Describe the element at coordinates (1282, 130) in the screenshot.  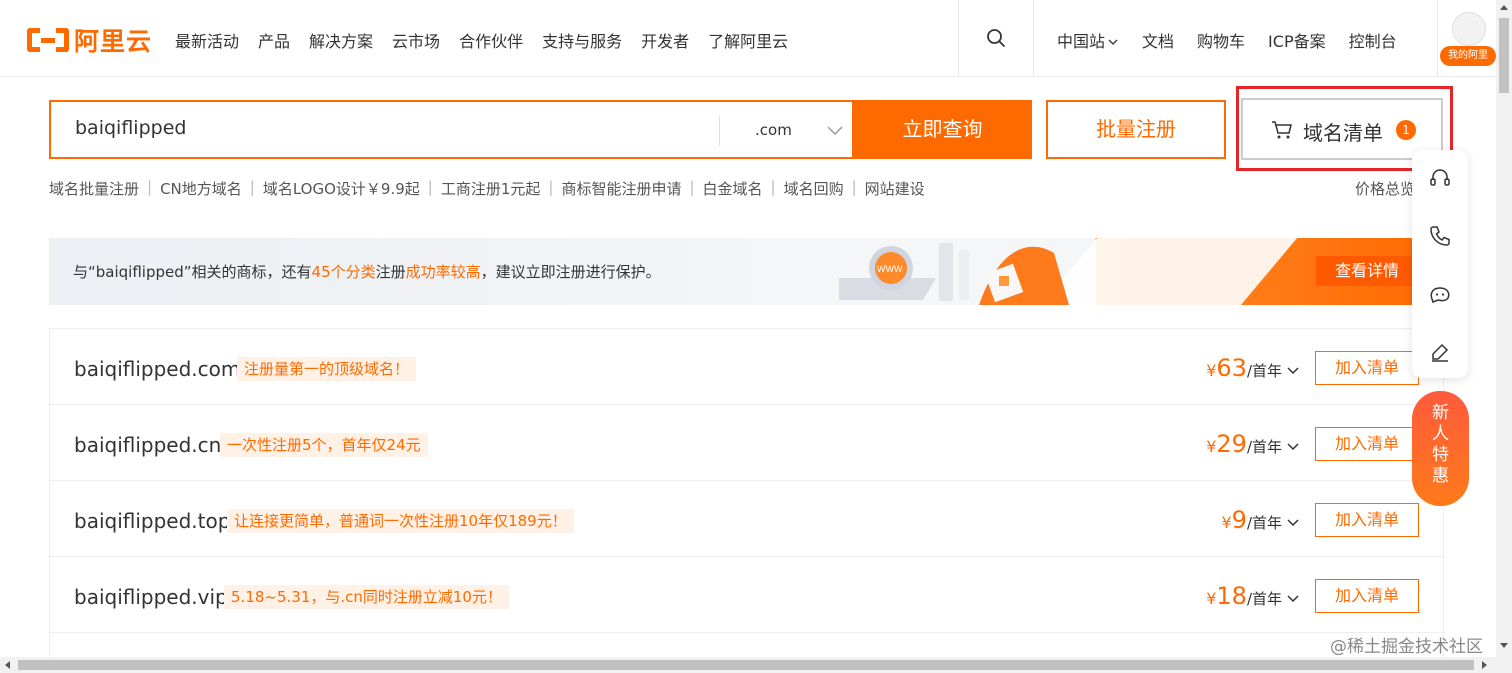
I see `cart-icon` at that location.